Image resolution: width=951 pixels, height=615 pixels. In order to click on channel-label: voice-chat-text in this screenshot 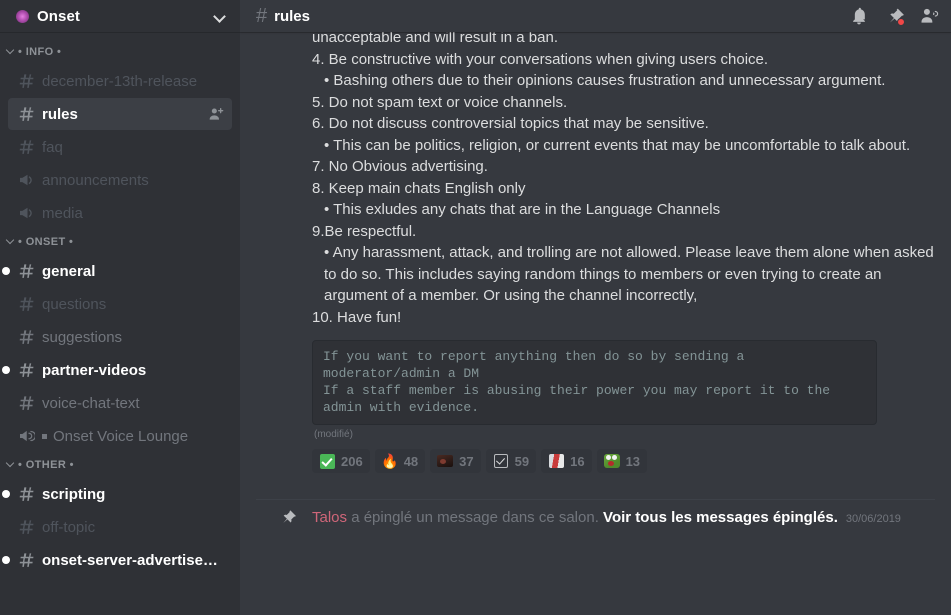, I will do `click(91, 403)`.